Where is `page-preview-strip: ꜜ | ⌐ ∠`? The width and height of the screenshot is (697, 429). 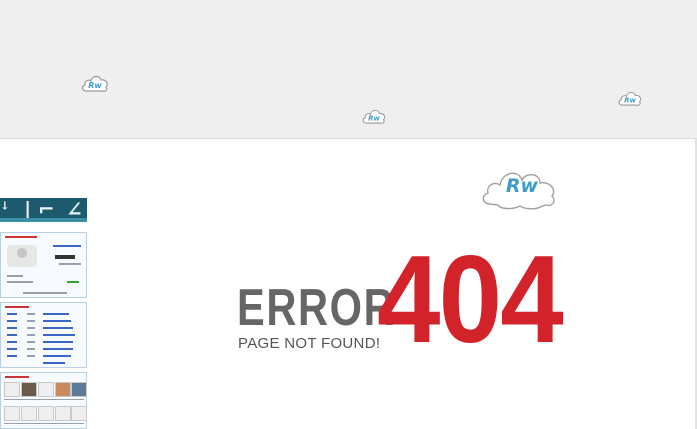 page-preview-strip: ꜜ | ⌐ ∠ is located at coordinates (44, 313).